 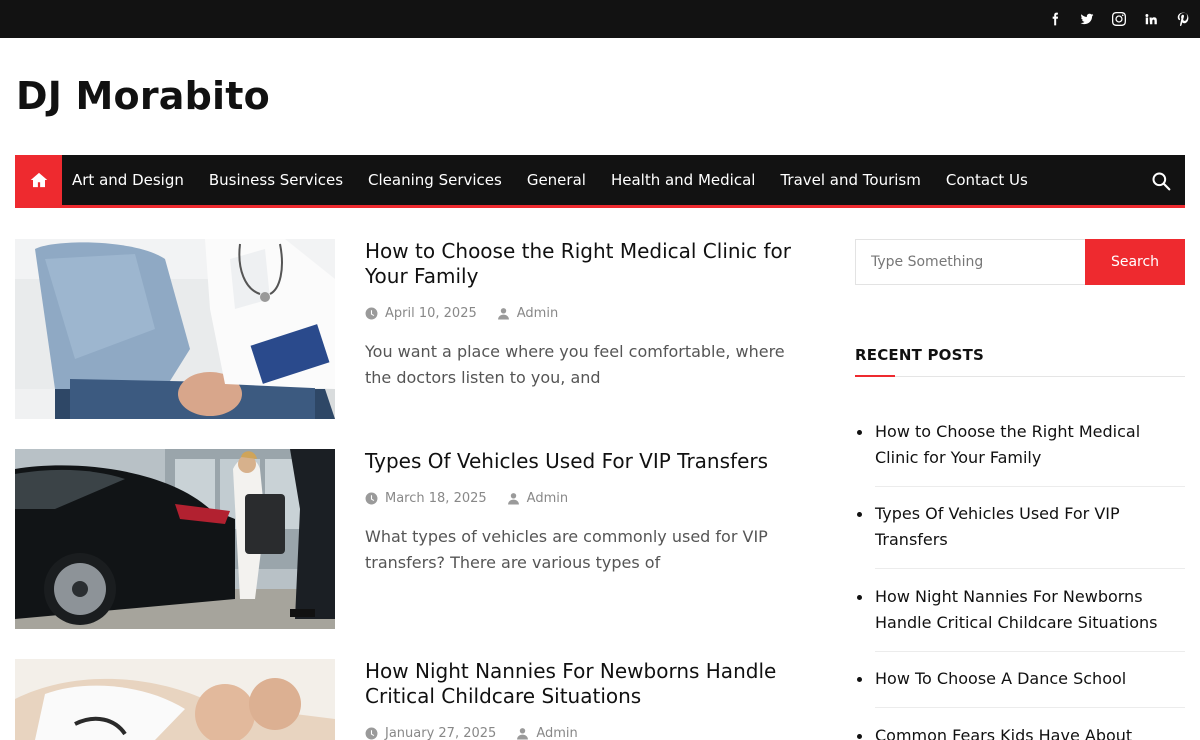 I want to click on facebook-icon, so click(x=1055, y=19).